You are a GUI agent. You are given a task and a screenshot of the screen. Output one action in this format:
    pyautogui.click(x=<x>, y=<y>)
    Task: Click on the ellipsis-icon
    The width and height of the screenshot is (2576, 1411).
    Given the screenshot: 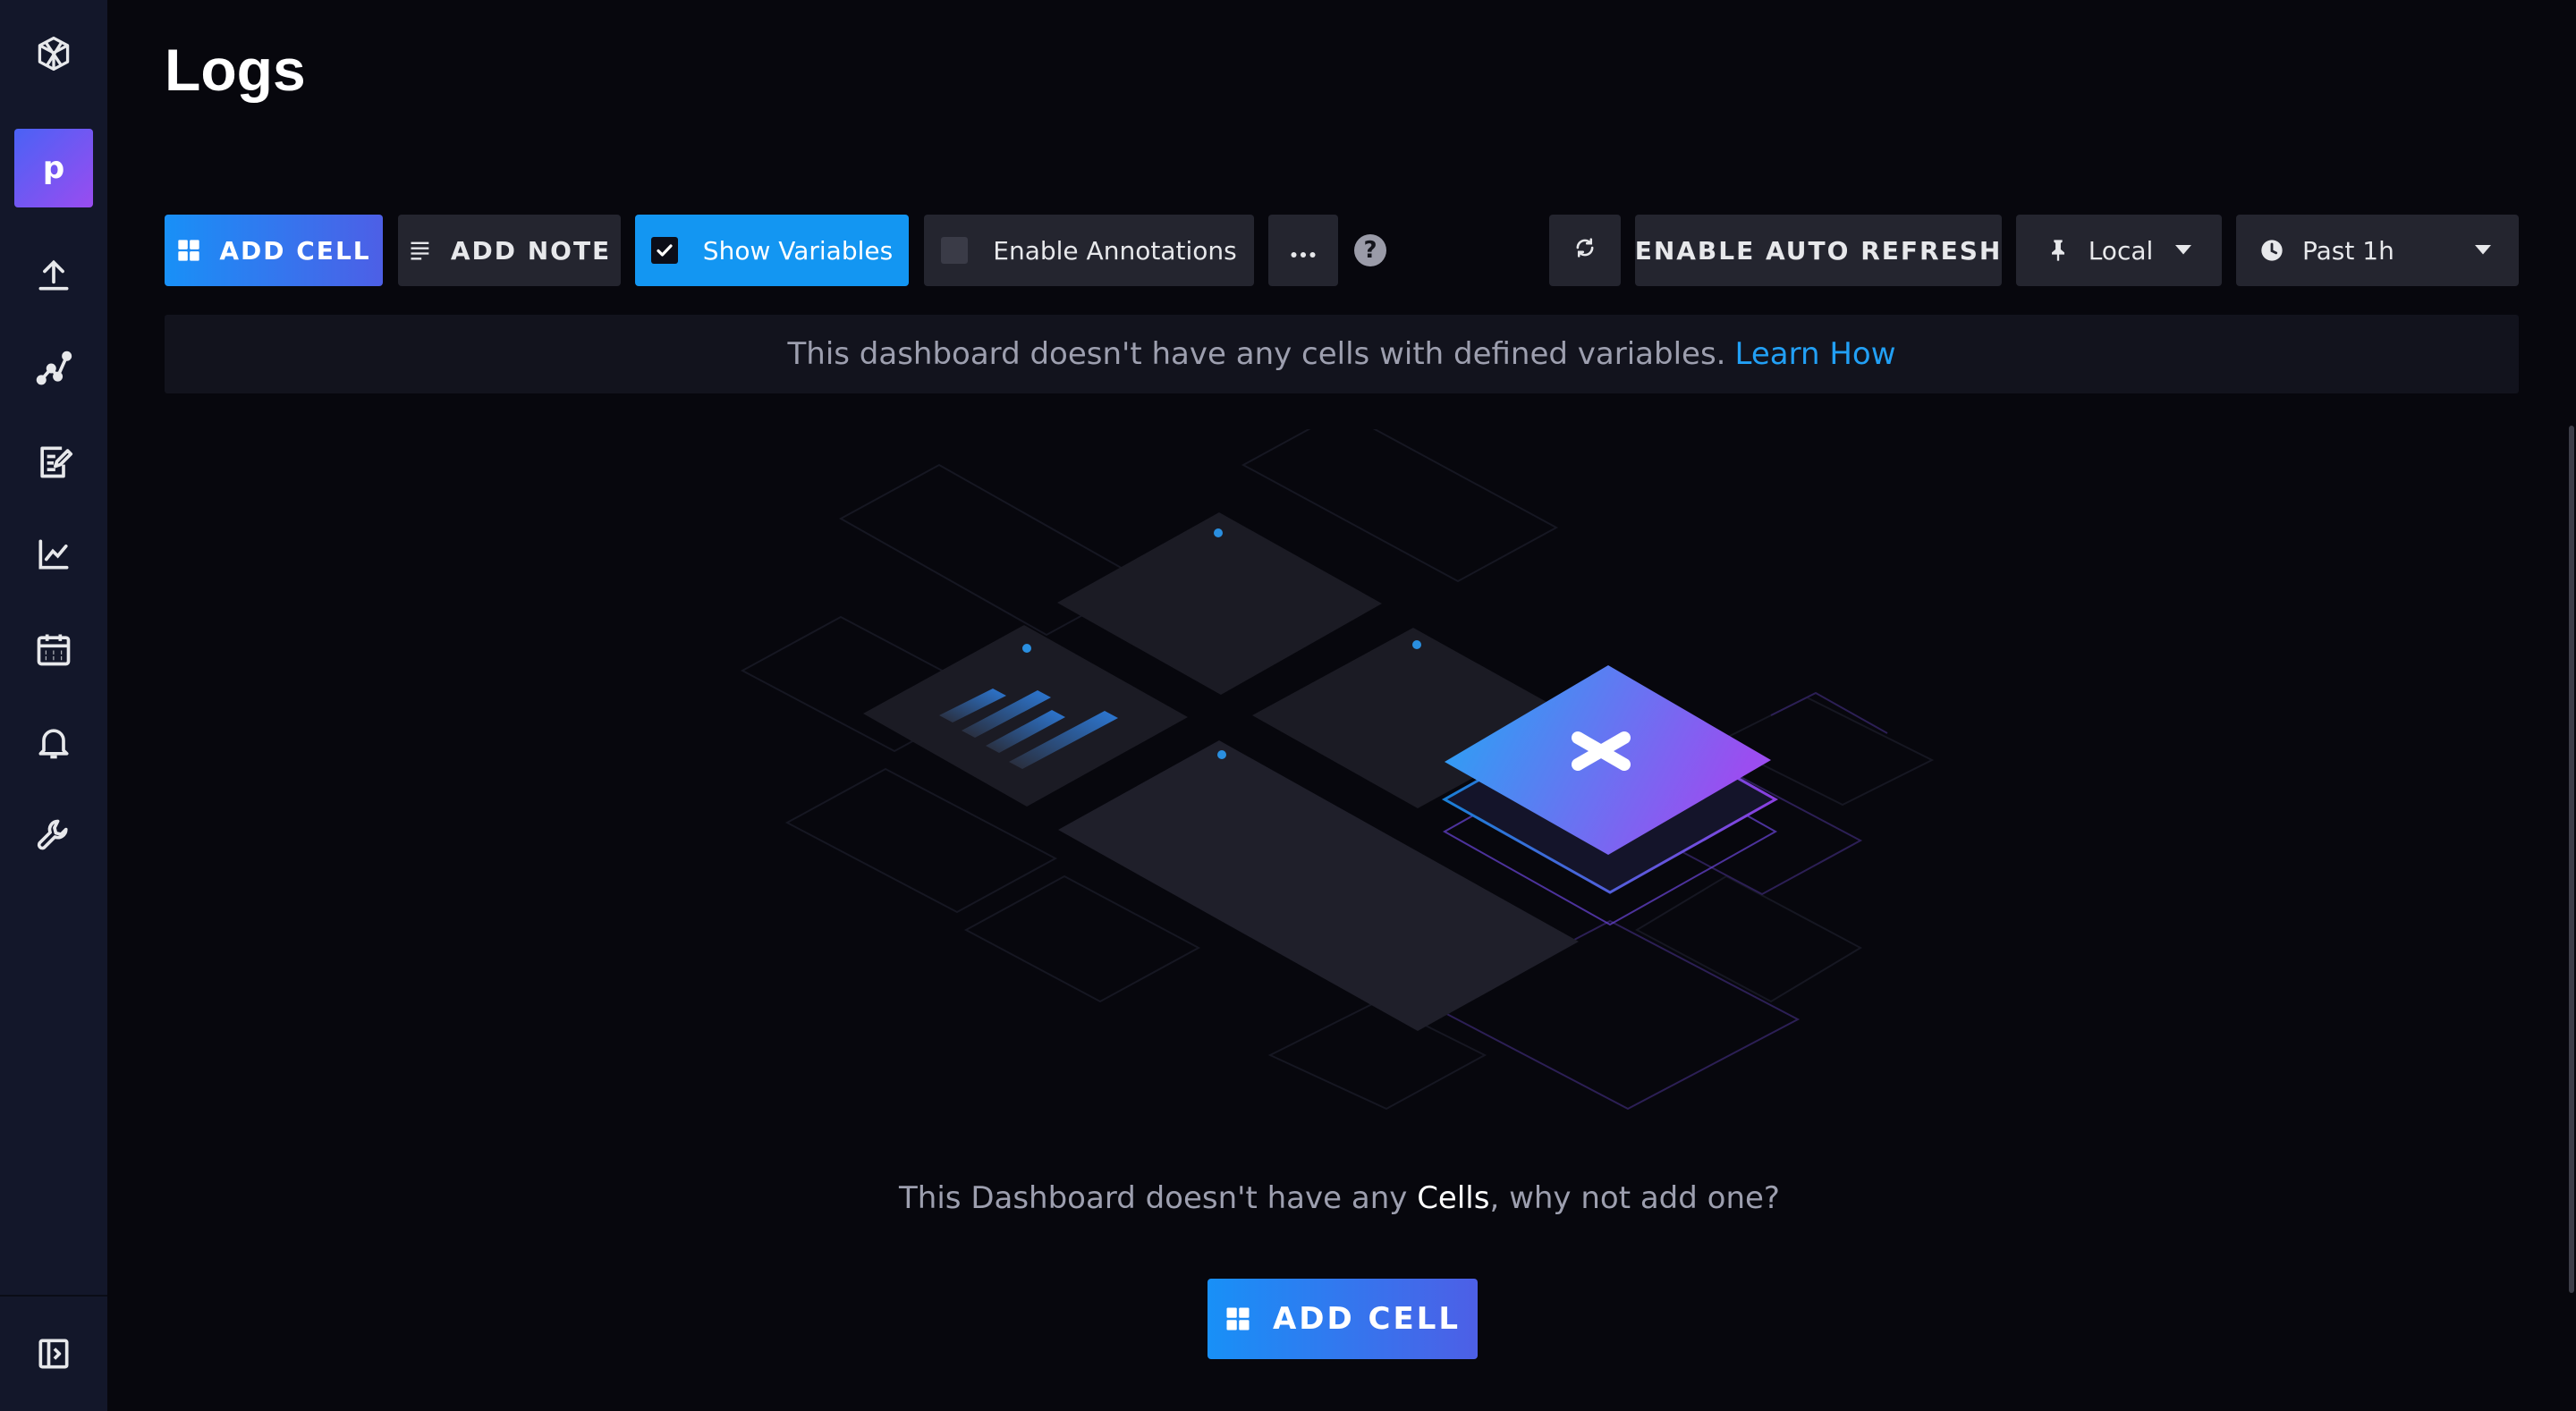 What is the action you would take?
    pyautogui.click(x=1303, y=251)
    